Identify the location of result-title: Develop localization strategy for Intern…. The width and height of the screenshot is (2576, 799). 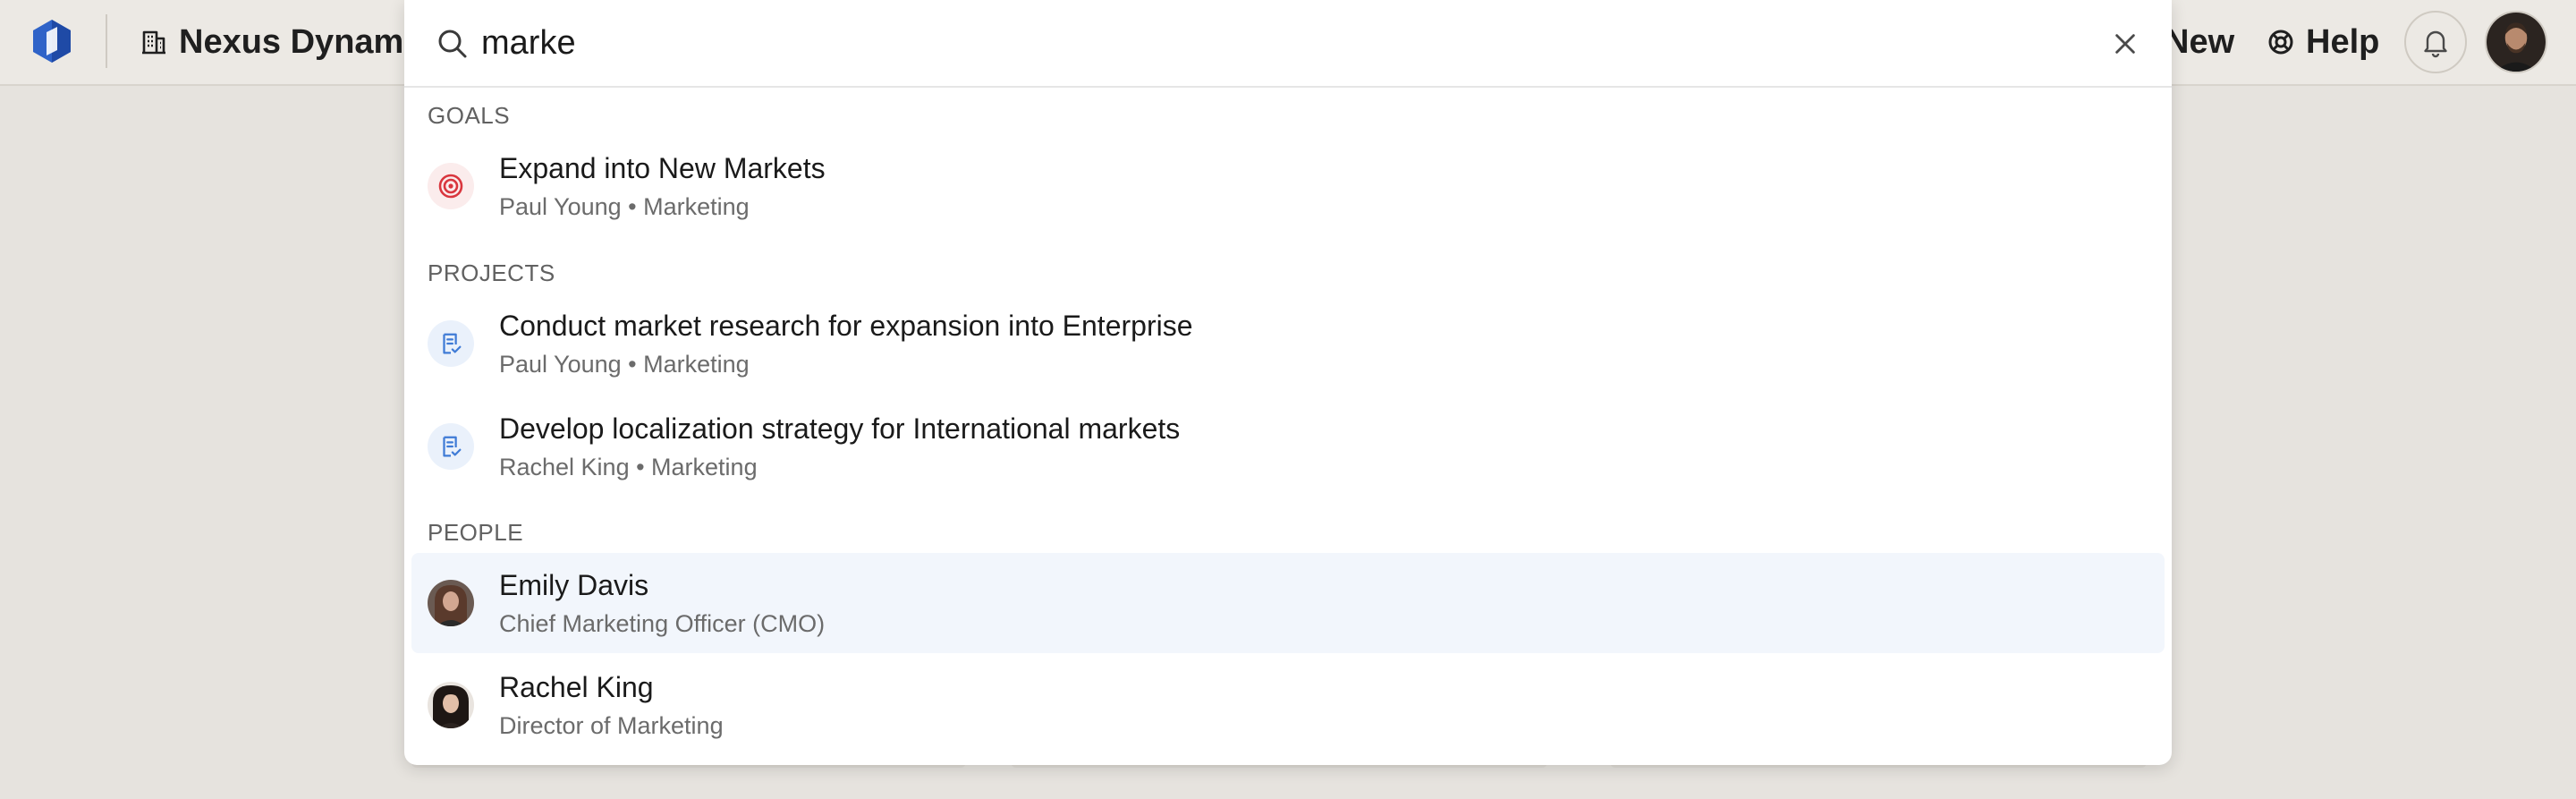
(840, 428).